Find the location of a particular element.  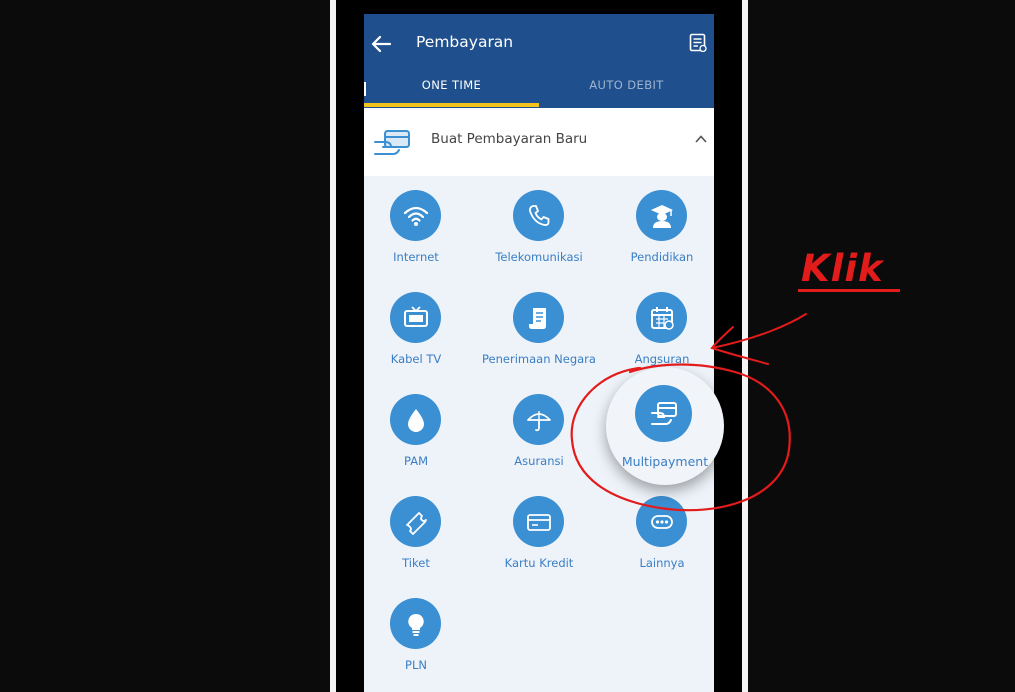

category-internet: Internet is located at coordinates (420, 235).